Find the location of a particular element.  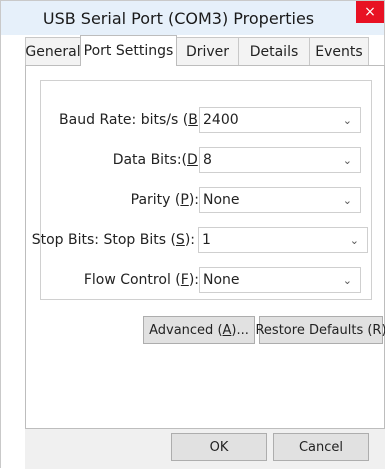

parity-label: Parity (P): is located at coordinates (164, 200).